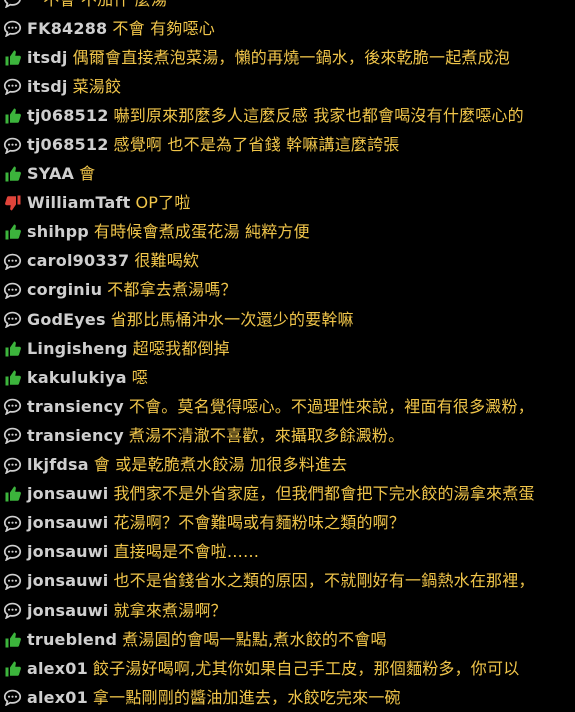 The image size is (575, 712). Describe the element at coordinates (291, 57) in the screenshot. I see `comment-text: 偶爾會直接煮泡菜湯，懶的再燒一鍋水，後來乾脆一起煮成泡` at that location.